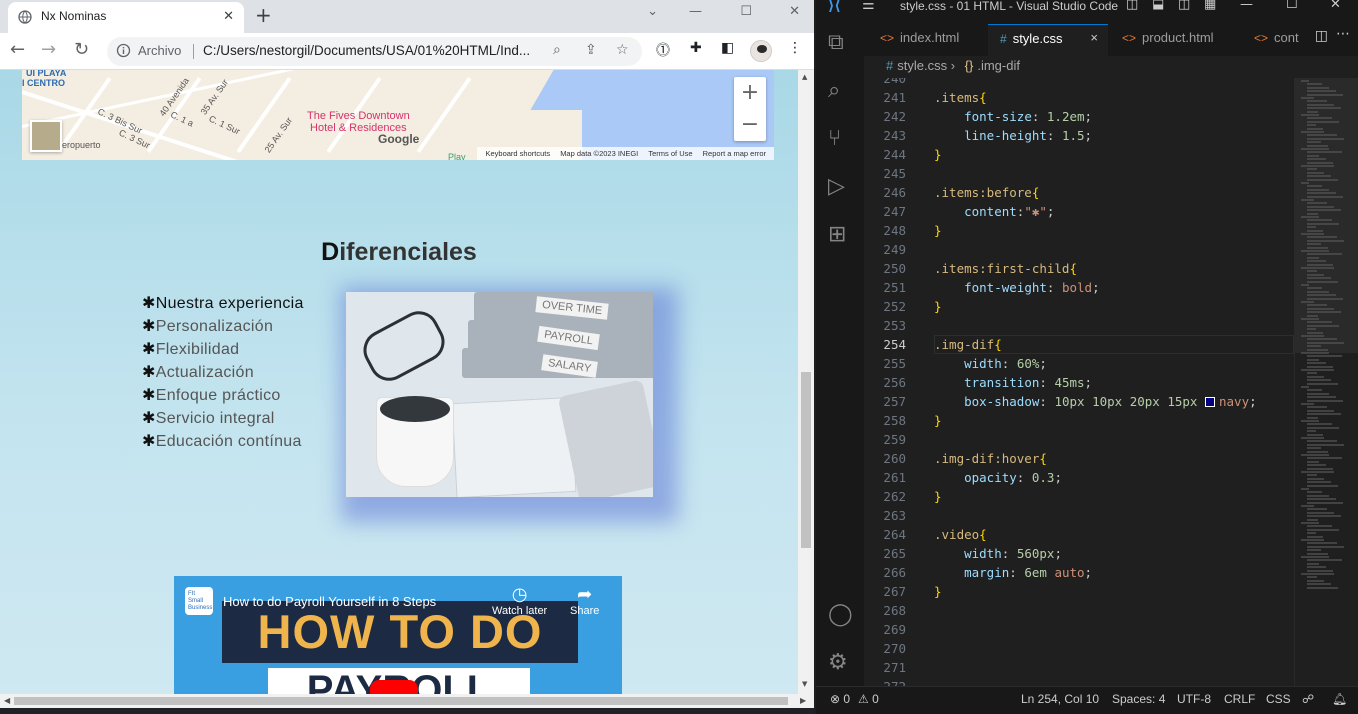 The height and width of the screenshot is (714, 1358). I want to click on video-title: How to do Payroll Yourself in 8 Steps, so click(329, 601).